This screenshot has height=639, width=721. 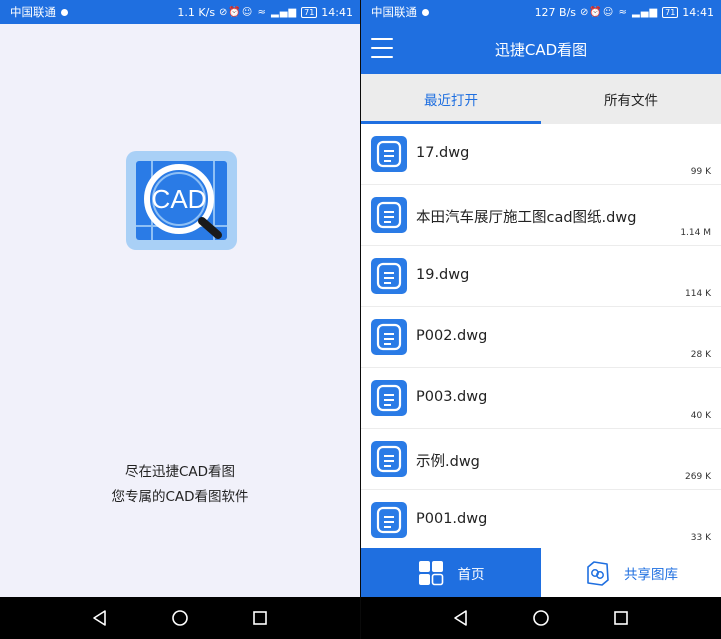 What do you see at coordinates (448, 462) in the screenshot?
I see `file-name: 示例.dwg` at bounding box center [448, 462].